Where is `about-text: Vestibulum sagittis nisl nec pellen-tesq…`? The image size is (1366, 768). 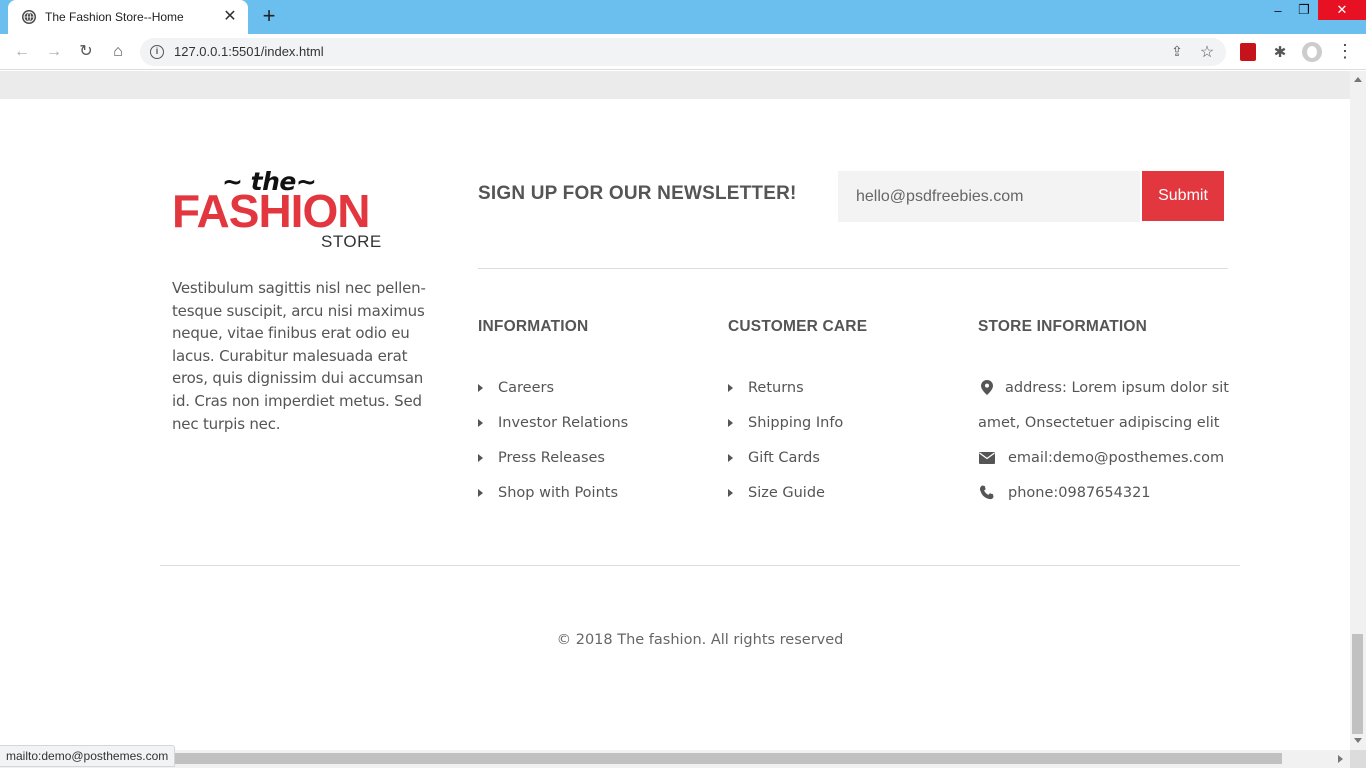 about-text: Vestibulum sagittis nisl nec pellen-tesq… is located at coordinates (299, 356).